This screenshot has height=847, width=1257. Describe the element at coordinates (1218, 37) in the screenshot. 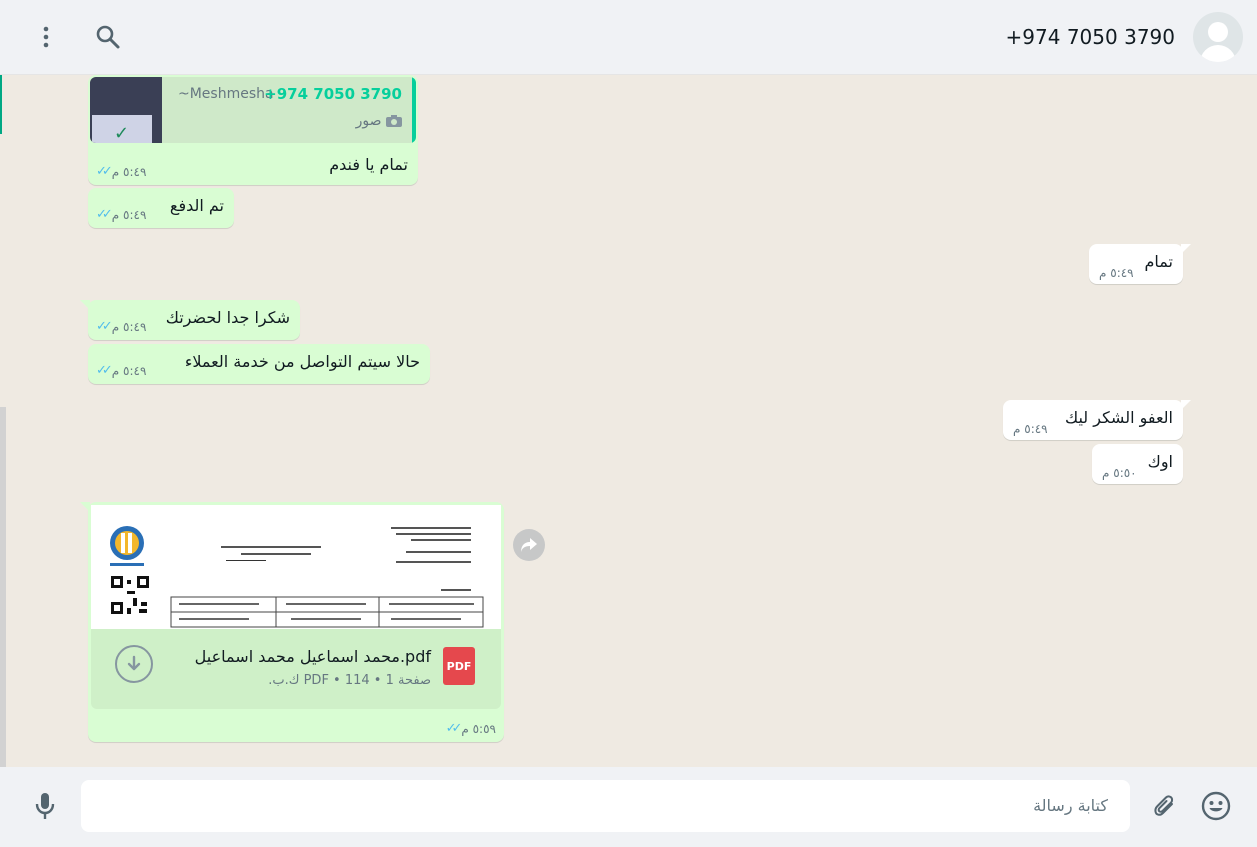

I see `avatar` at that location.